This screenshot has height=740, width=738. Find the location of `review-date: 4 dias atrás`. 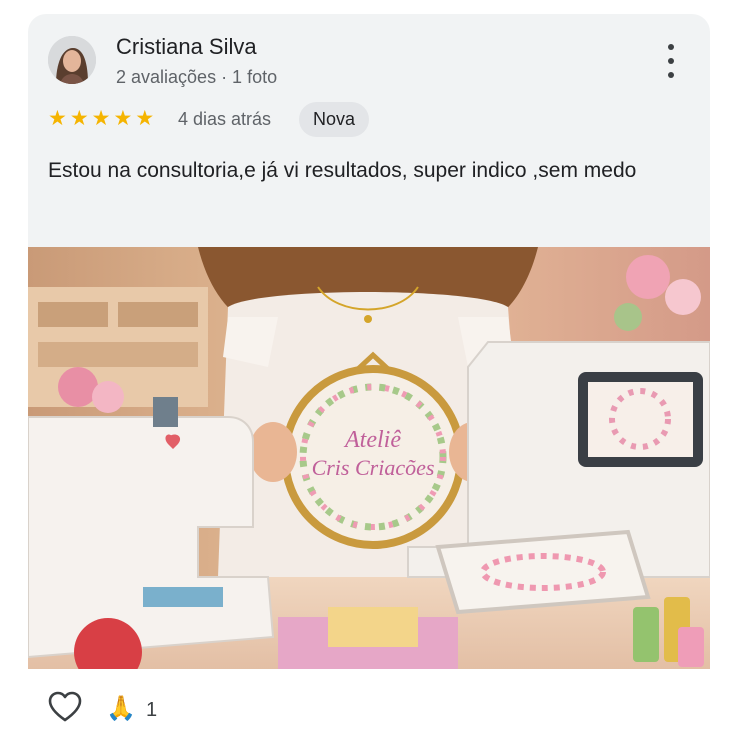

review-date: 4 dias atrás is located at coordinates (225, 119).